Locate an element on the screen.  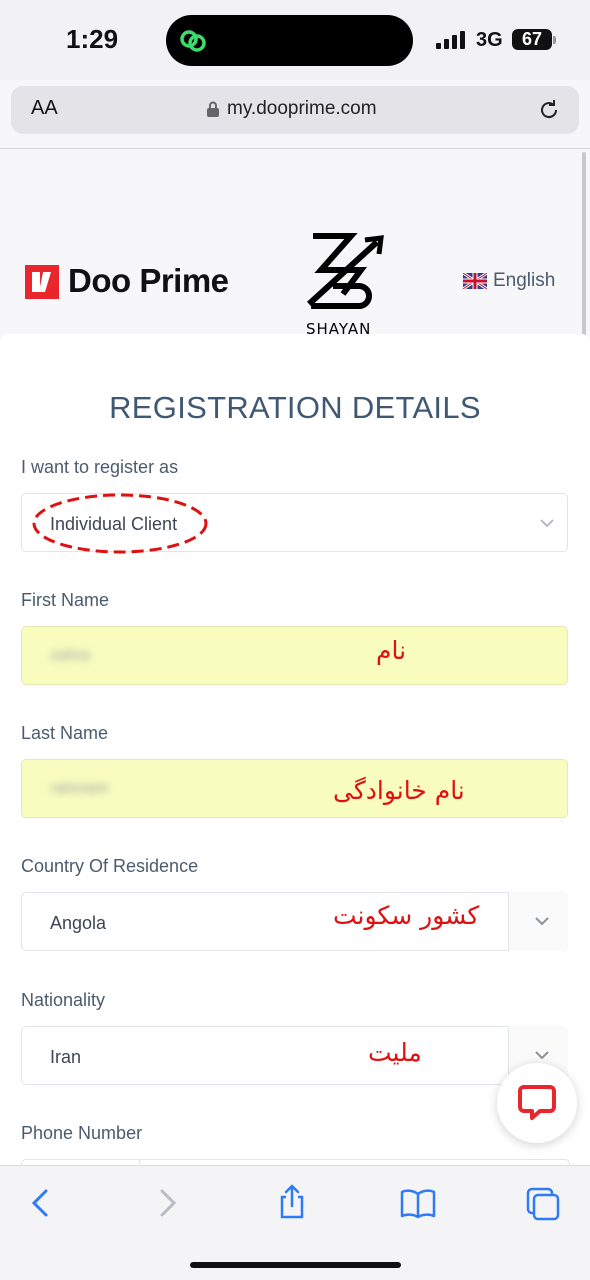
register-as-label: I want to register as is located at coordinates (100, 467).